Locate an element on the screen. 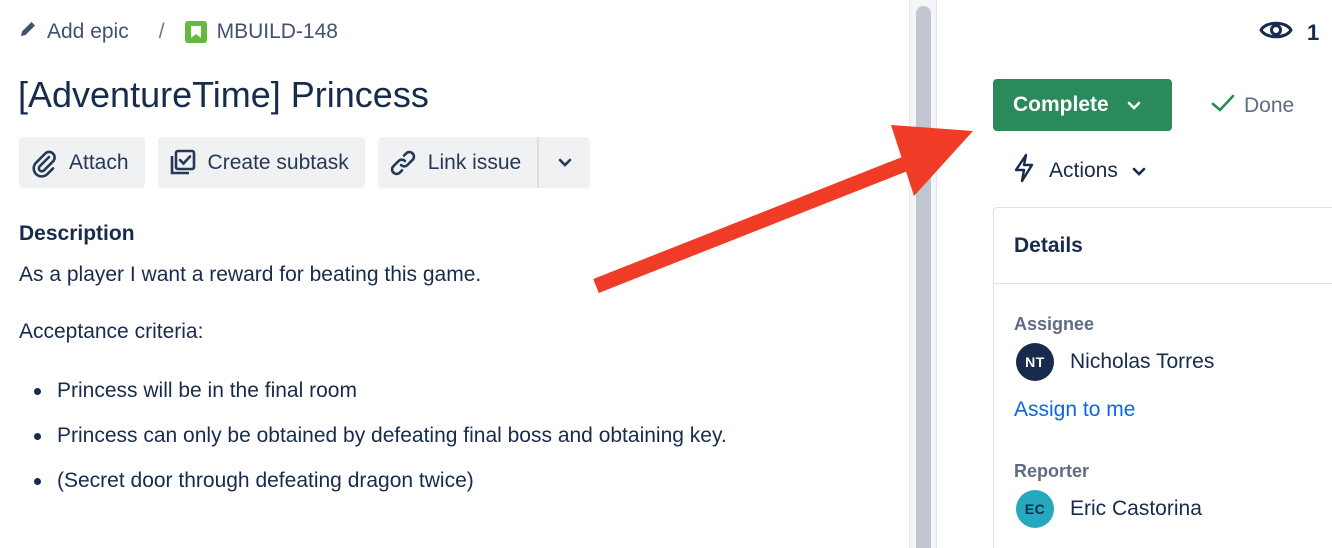 This screenshot has width=1332, height=548. link-issue-split-button: Link issue is located at coordinates (484, 162).